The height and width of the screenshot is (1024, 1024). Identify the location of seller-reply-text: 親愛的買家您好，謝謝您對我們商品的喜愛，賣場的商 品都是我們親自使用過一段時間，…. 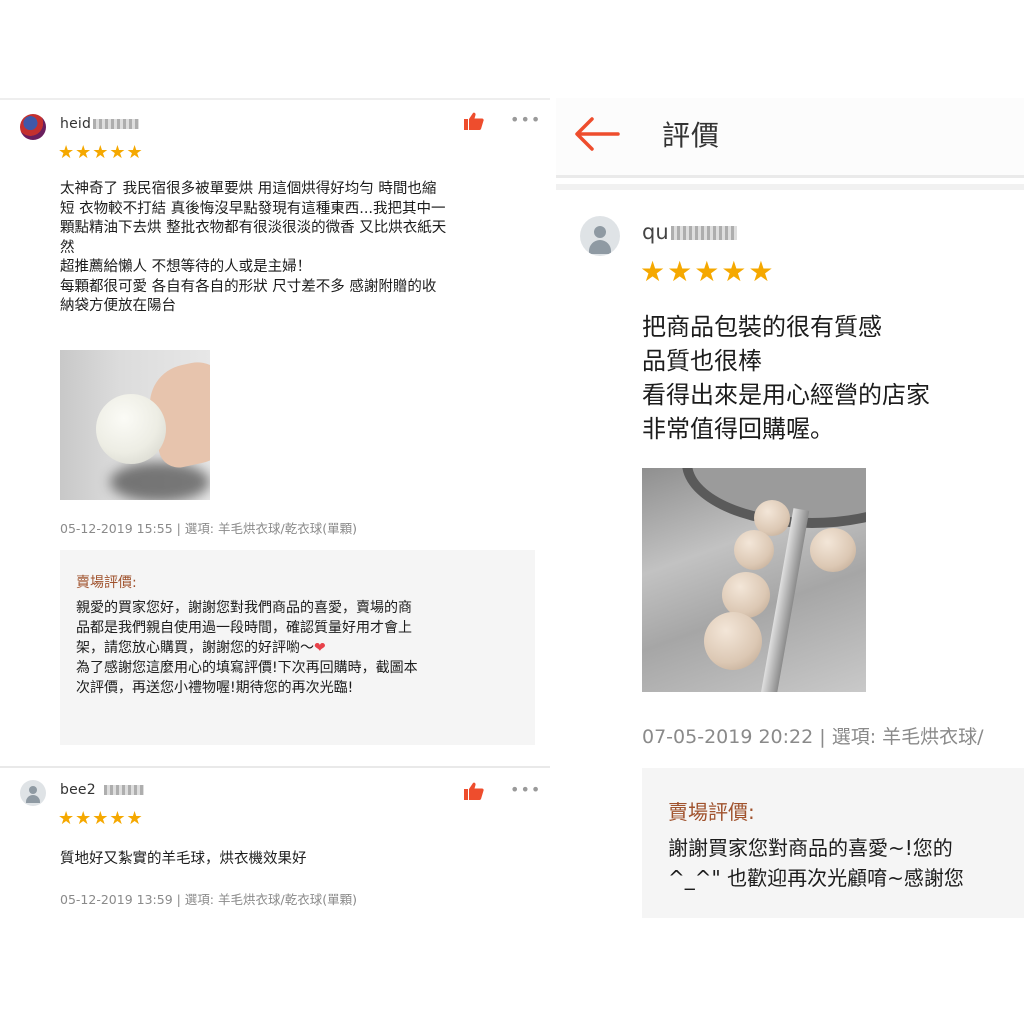
(297, 648).